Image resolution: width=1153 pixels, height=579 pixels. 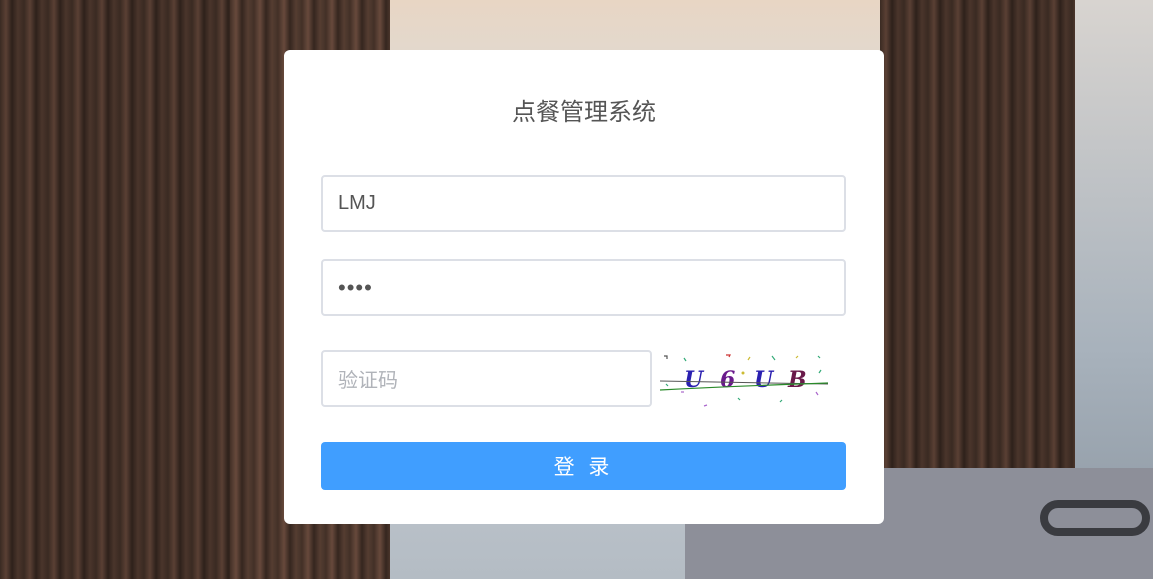 I want to click on page-title: 点餐管理系统, so click(x=584, y=112).